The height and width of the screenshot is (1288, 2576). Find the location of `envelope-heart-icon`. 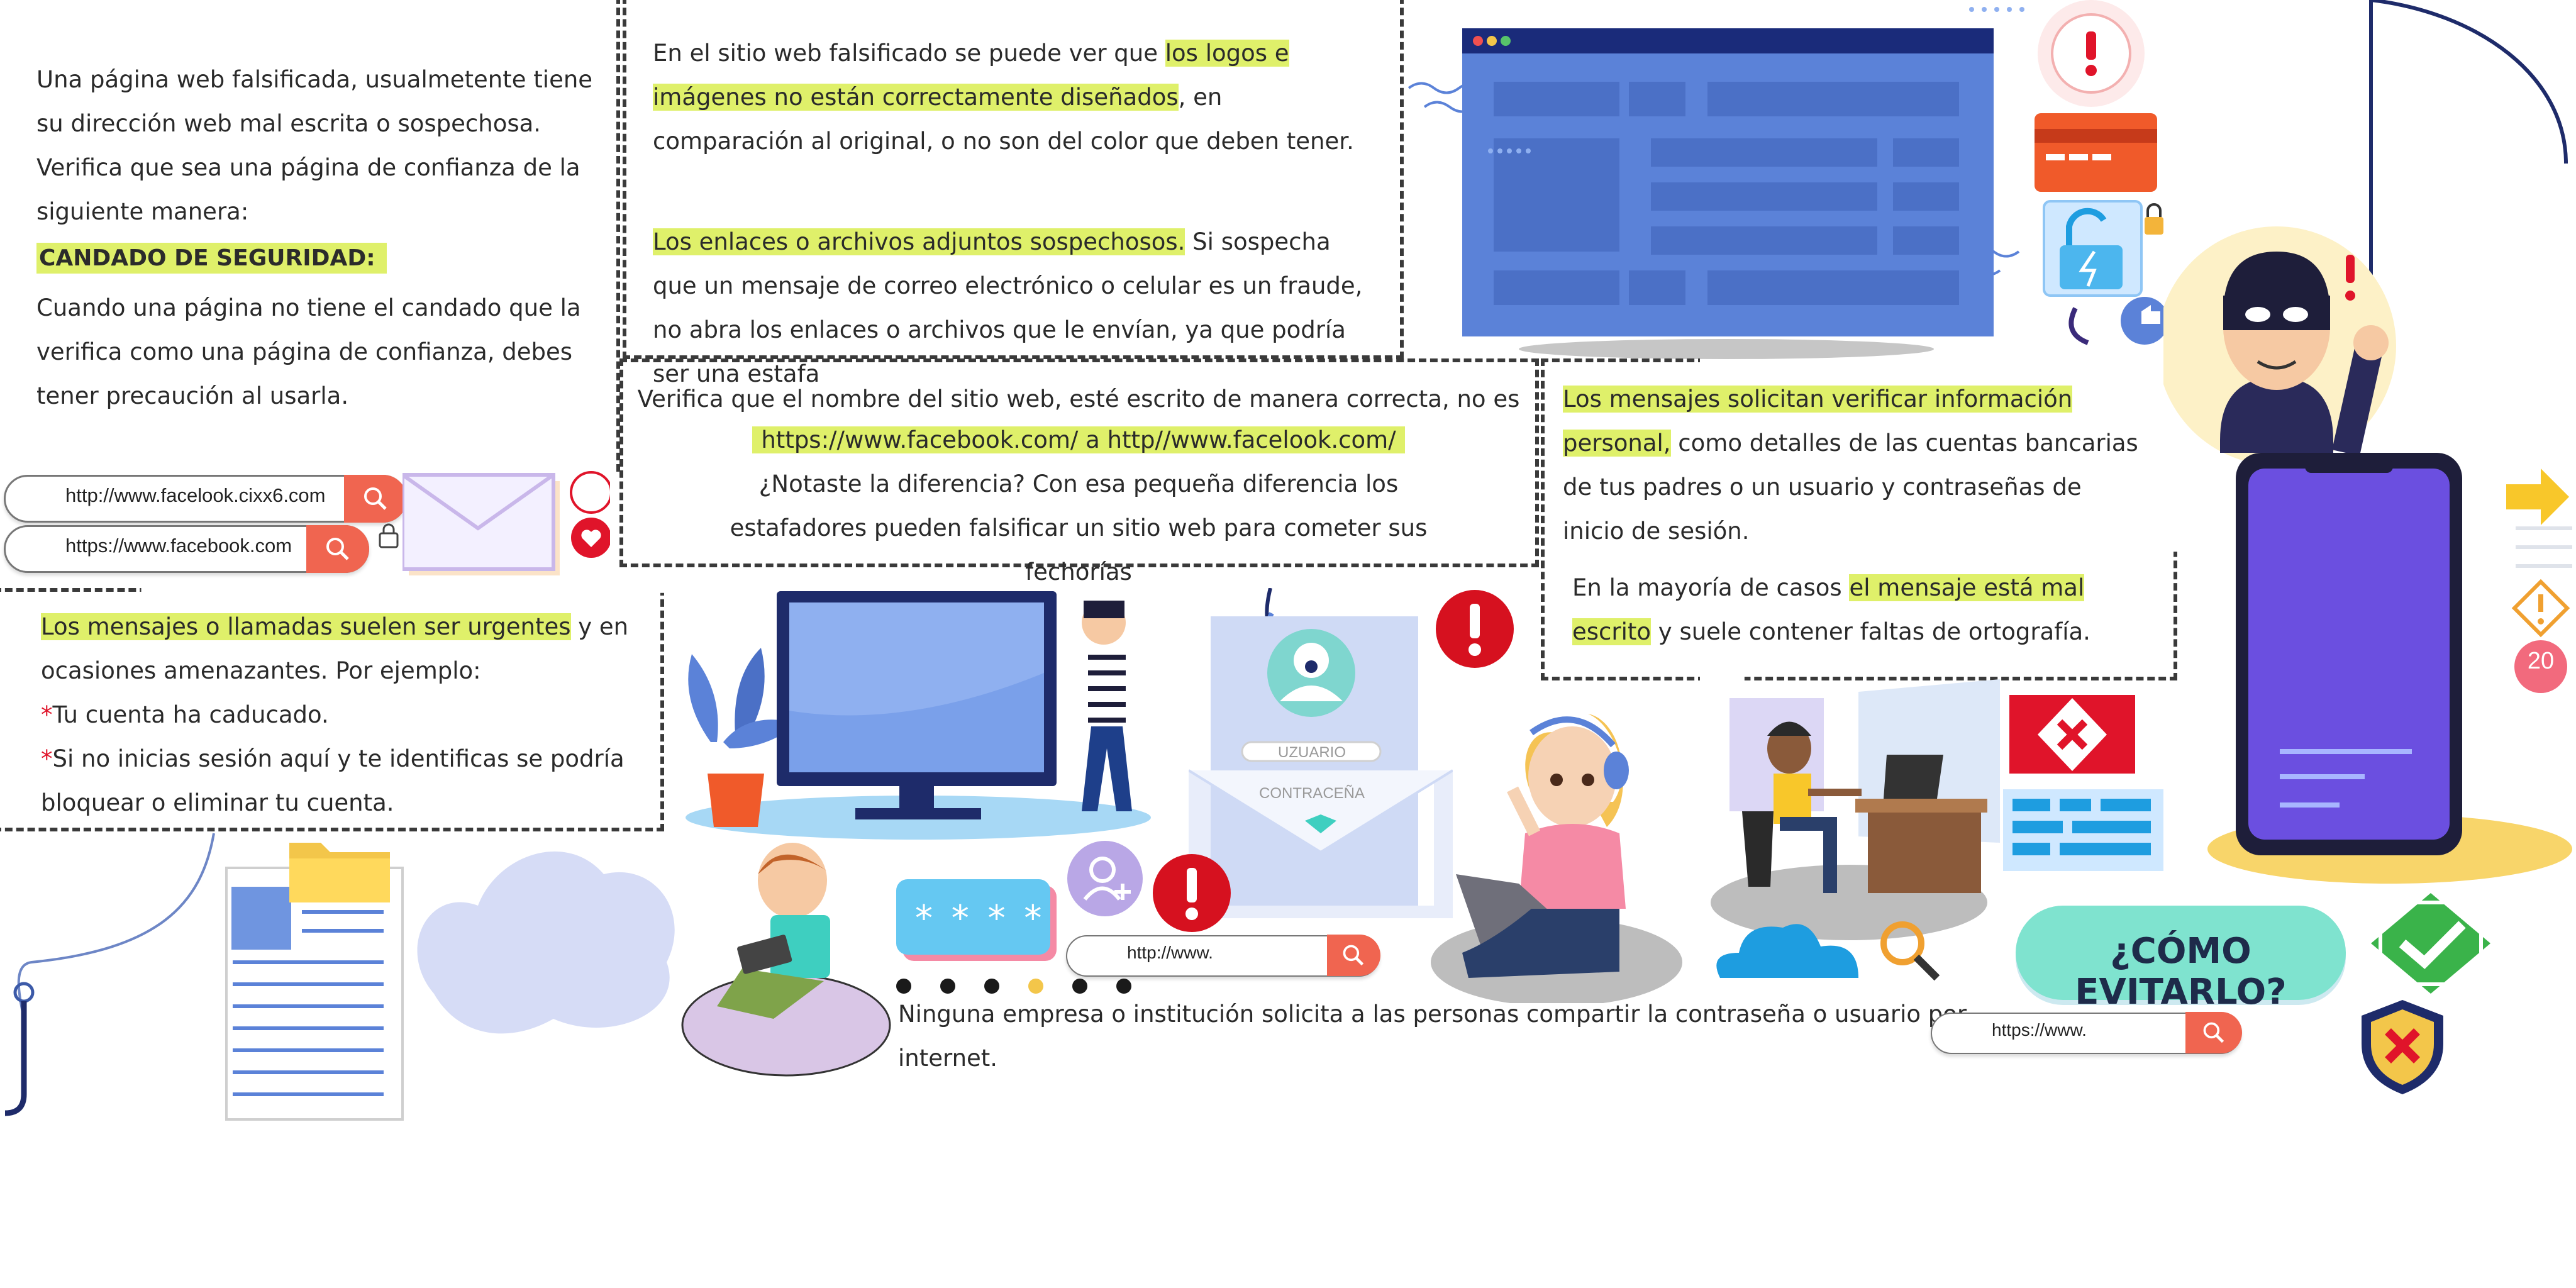

envelope-heart-icon is located at coordinates (506, 523).